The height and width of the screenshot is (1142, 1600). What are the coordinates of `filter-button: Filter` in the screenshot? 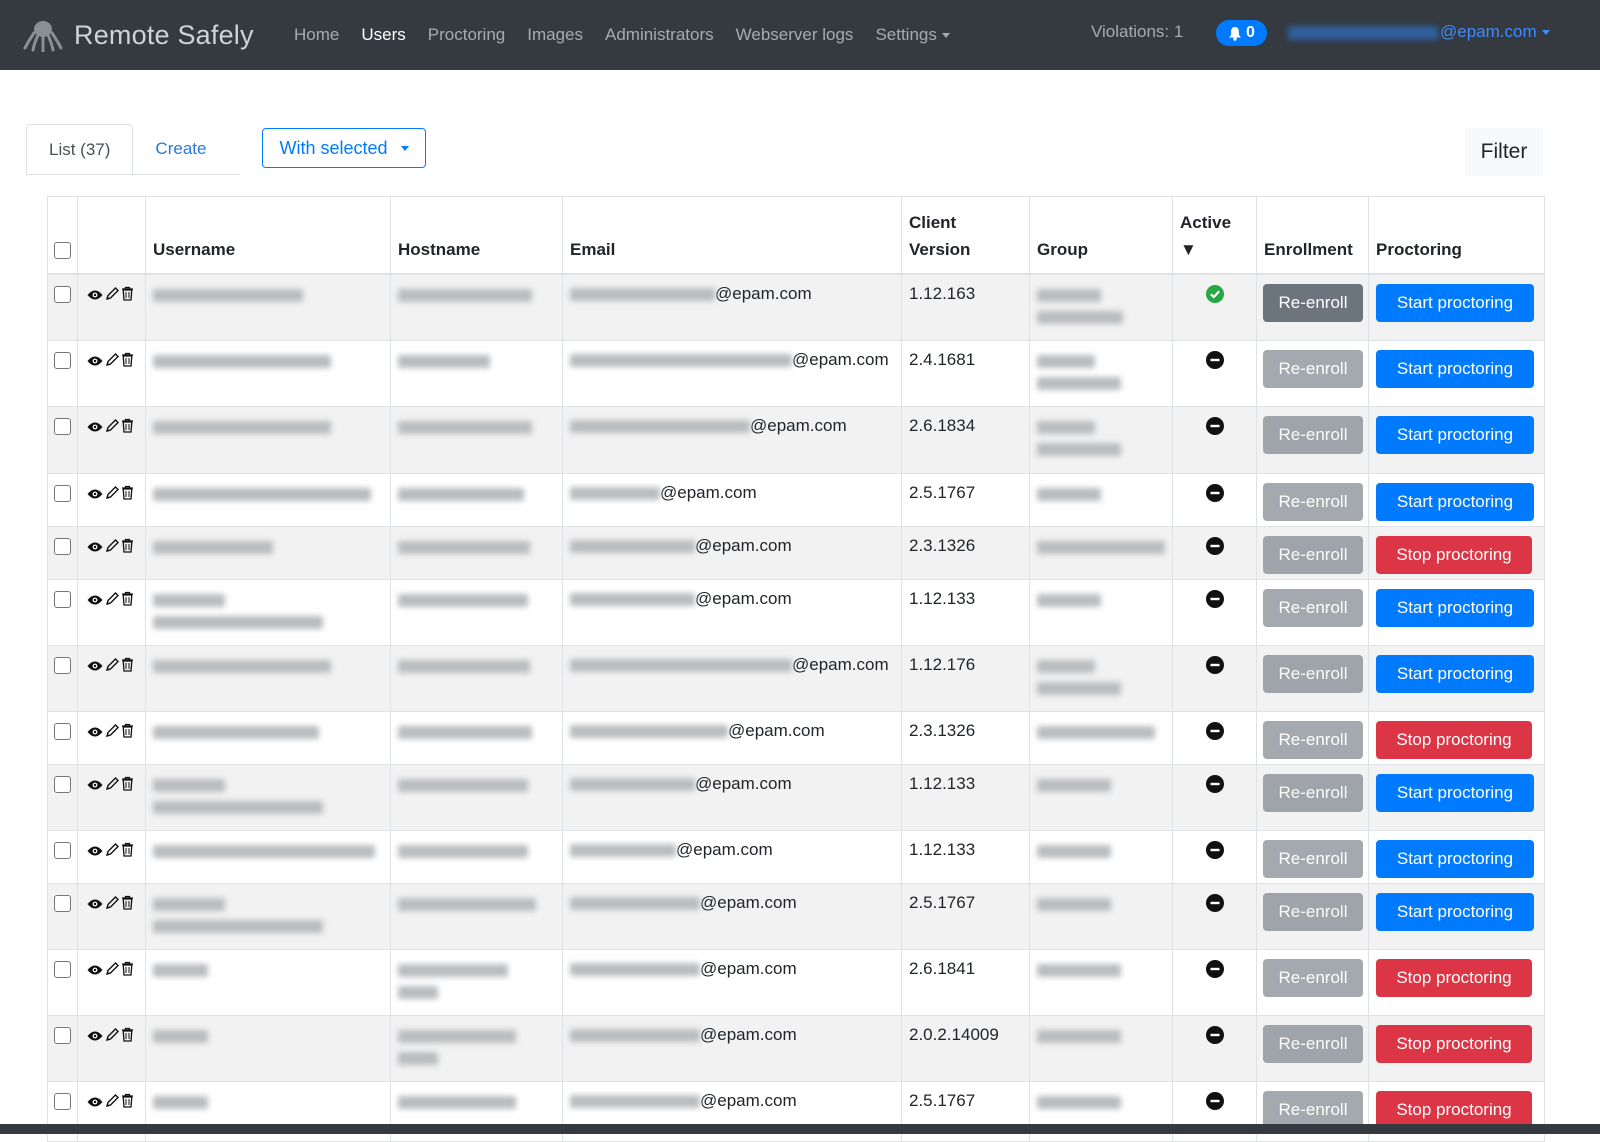 It's located at (1504, 152).